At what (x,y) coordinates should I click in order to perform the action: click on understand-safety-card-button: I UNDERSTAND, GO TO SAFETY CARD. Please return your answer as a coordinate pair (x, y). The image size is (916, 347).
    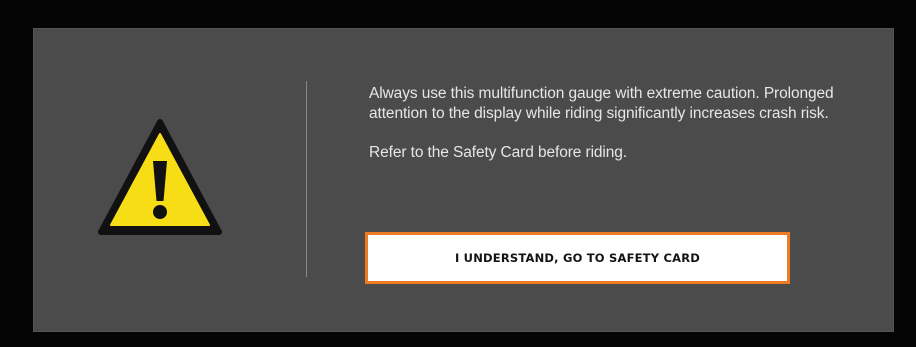
    Looking at the image, I should click on (577, 258).